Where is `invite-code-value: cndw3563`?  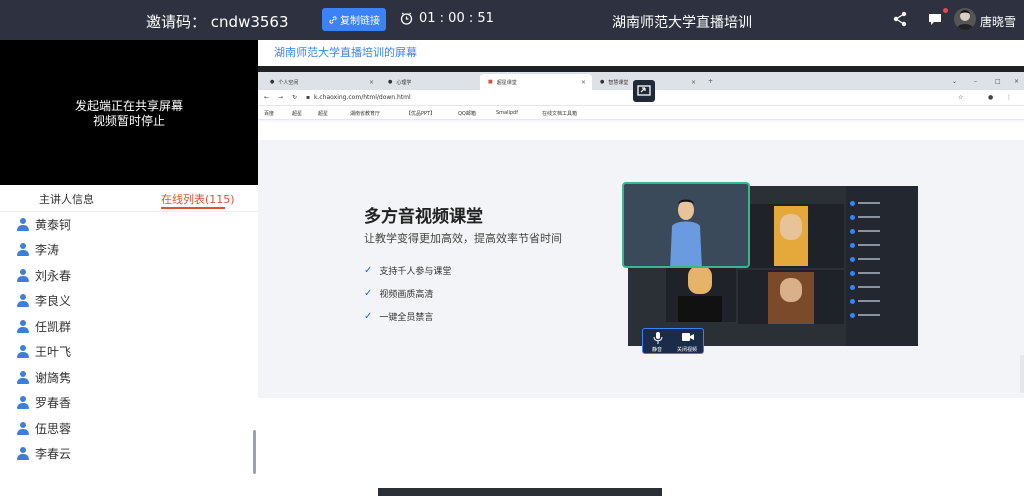 invite-code-value: cndw3563 is located at coordinates (249, 22).